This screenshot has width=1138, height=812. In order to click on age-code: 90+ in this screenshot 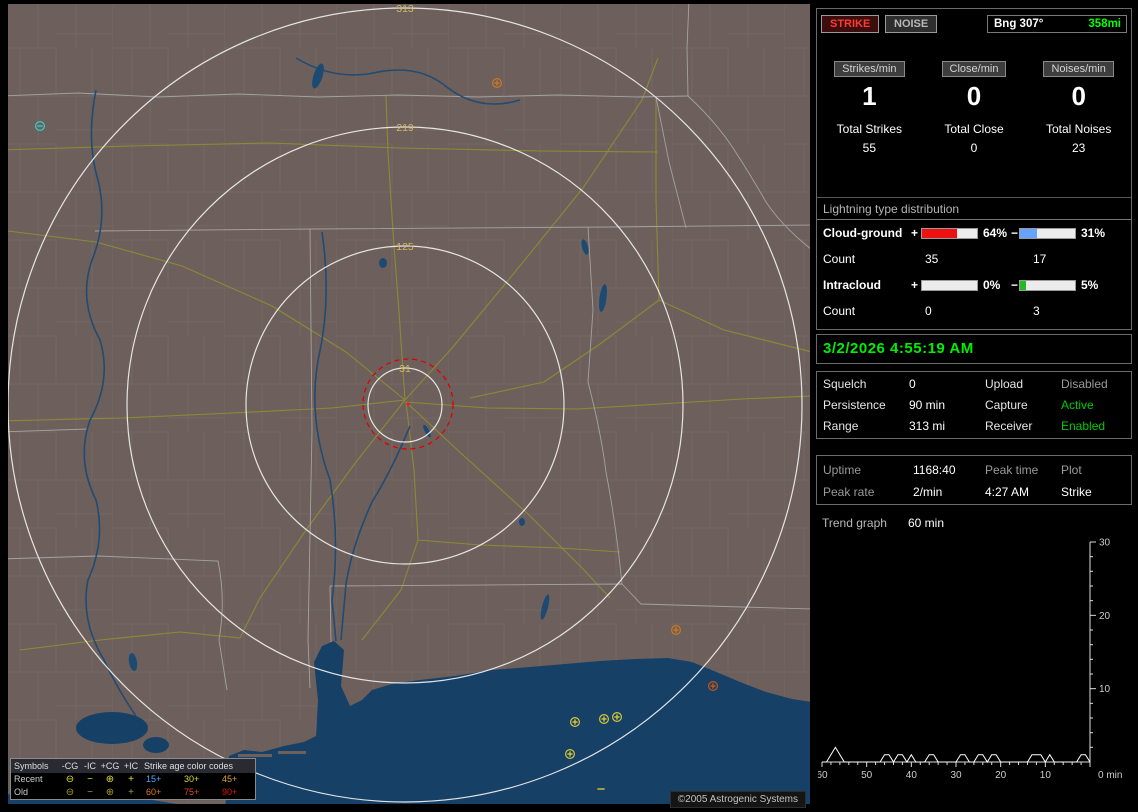, I will do `click(230, 792)`.